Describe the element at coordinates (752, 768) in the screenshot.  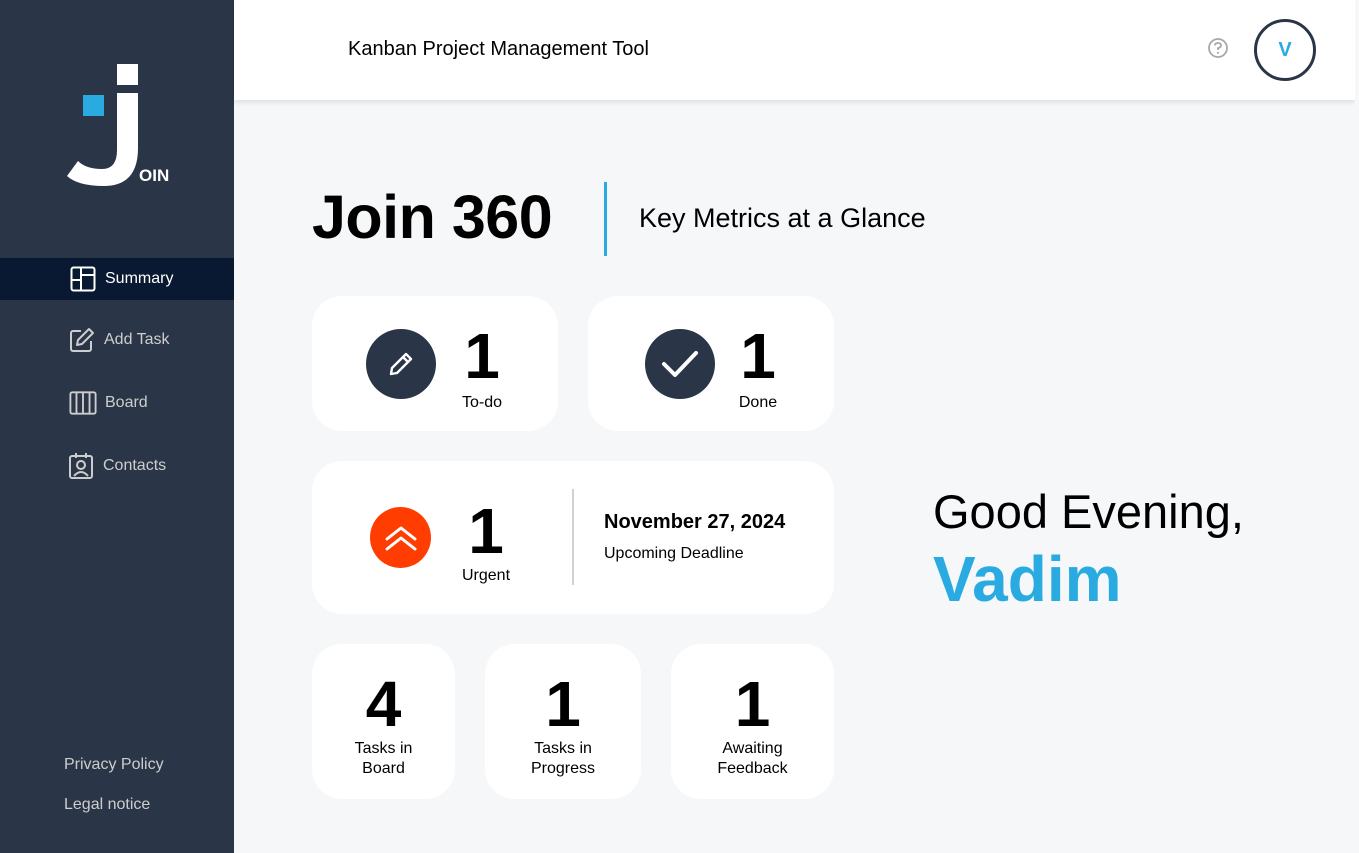
I see `feedback-label-line2: Feedback` at that location.